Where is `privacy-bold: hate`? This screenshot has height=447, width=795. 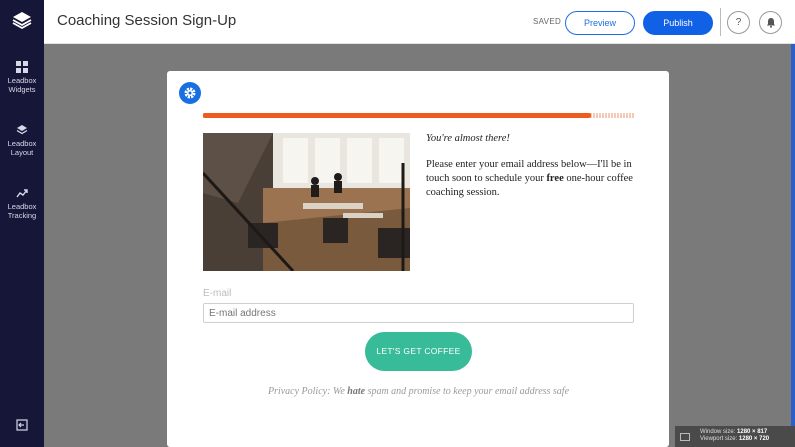 privacy-bold: hate is located at coordinates (356, 391).